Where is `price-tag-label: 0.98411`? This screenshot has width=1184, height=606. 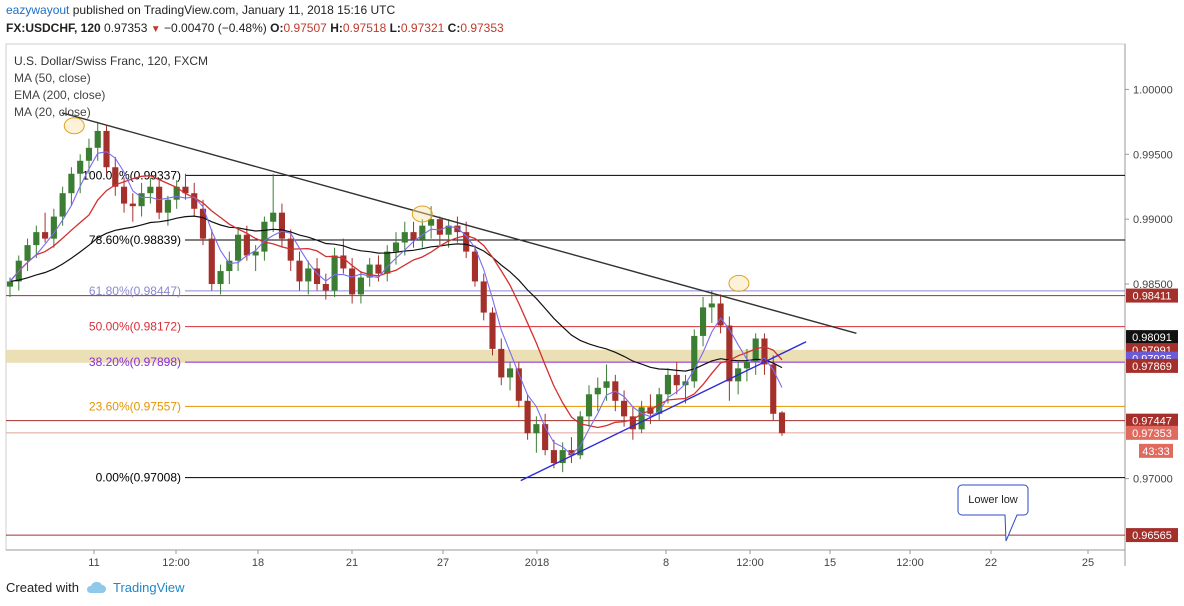
price-tag-label: 0.98411 is located at coordinates (1152, 297).